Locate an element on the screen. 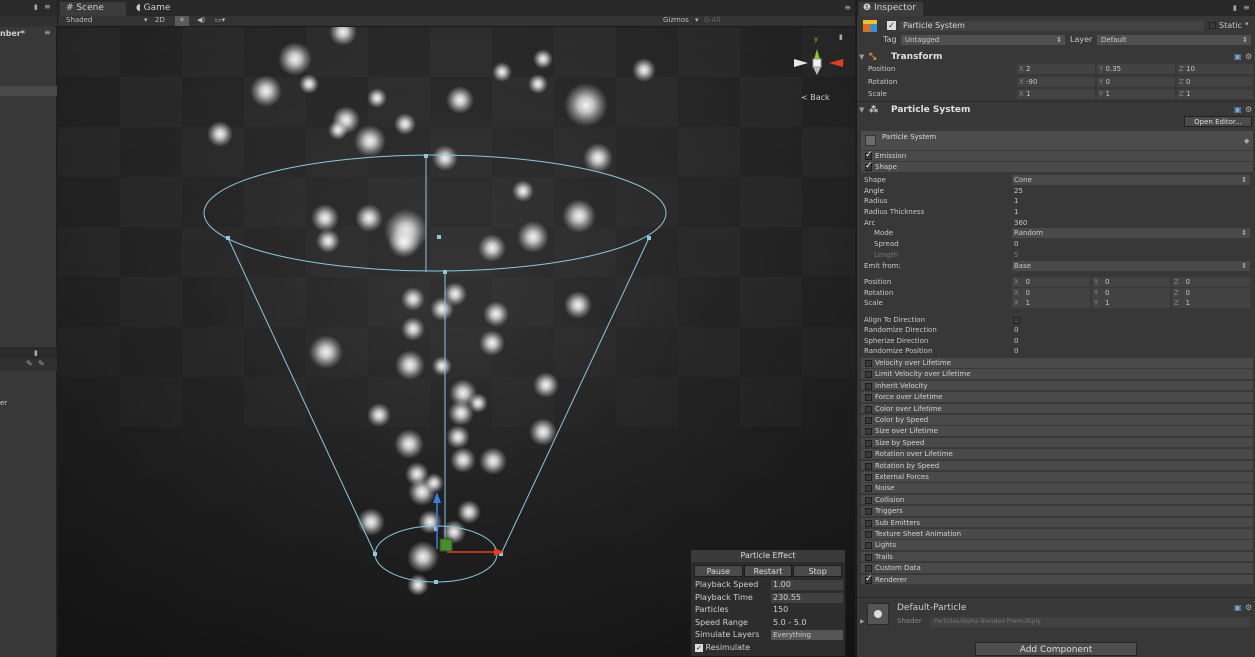 This screenshot has width=1255, height=657. y-field: Y 0.35 is located at coordinates (1136, 69).